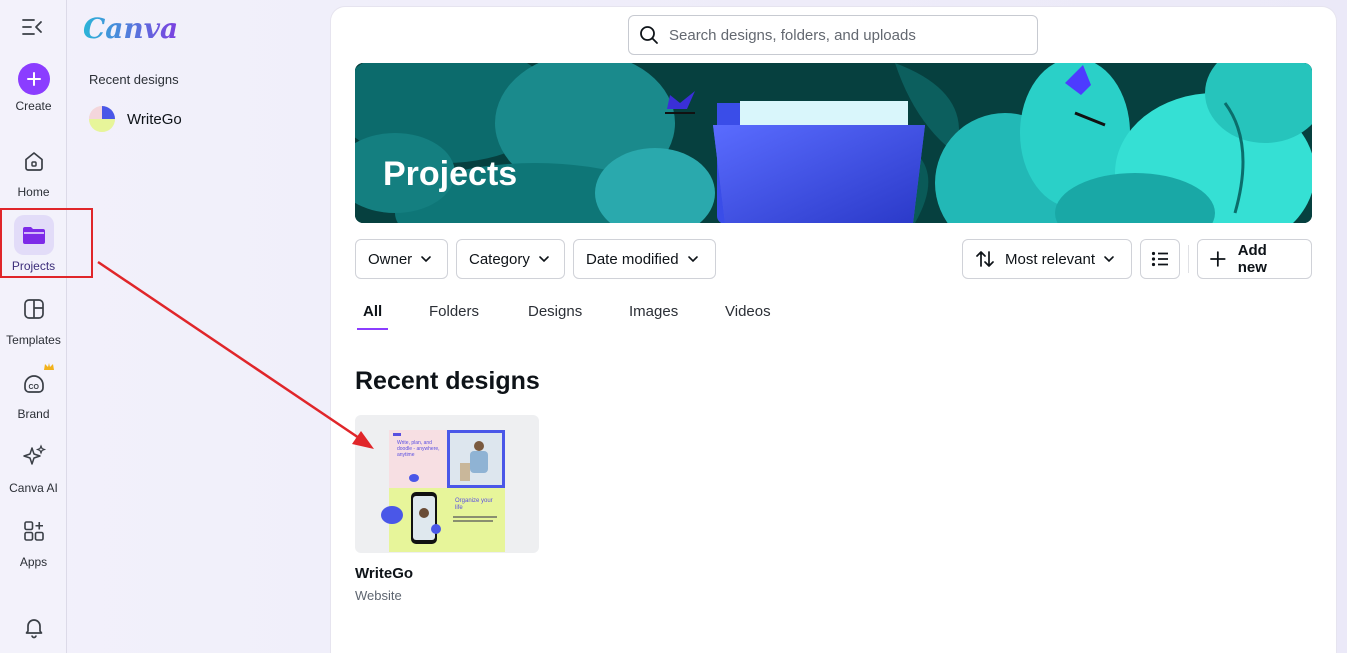  Describe the element at coordinates (34, 531) in the screenshot. I see `apps-icon` at that location.